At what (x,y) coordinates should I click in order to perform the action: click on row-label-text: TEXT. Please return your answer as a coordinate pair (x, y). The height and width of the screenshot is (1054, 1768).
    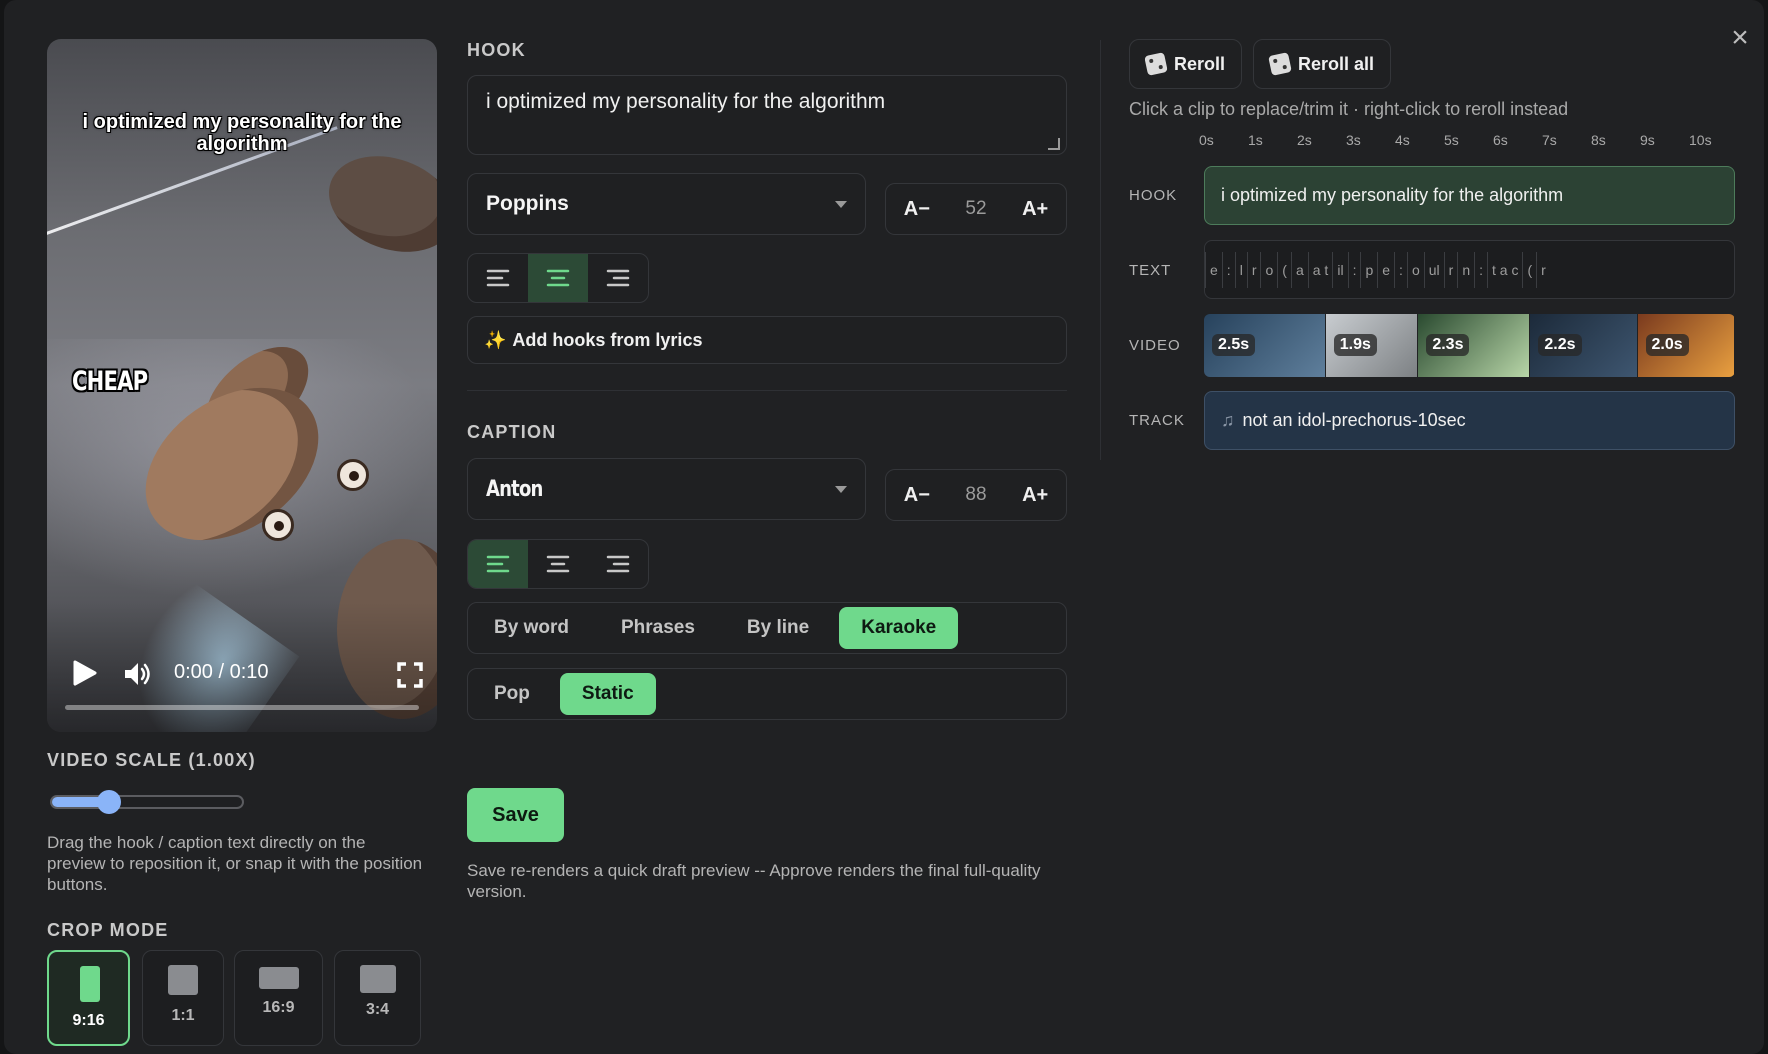
    Looking at the image, I should click on (1150, 270).